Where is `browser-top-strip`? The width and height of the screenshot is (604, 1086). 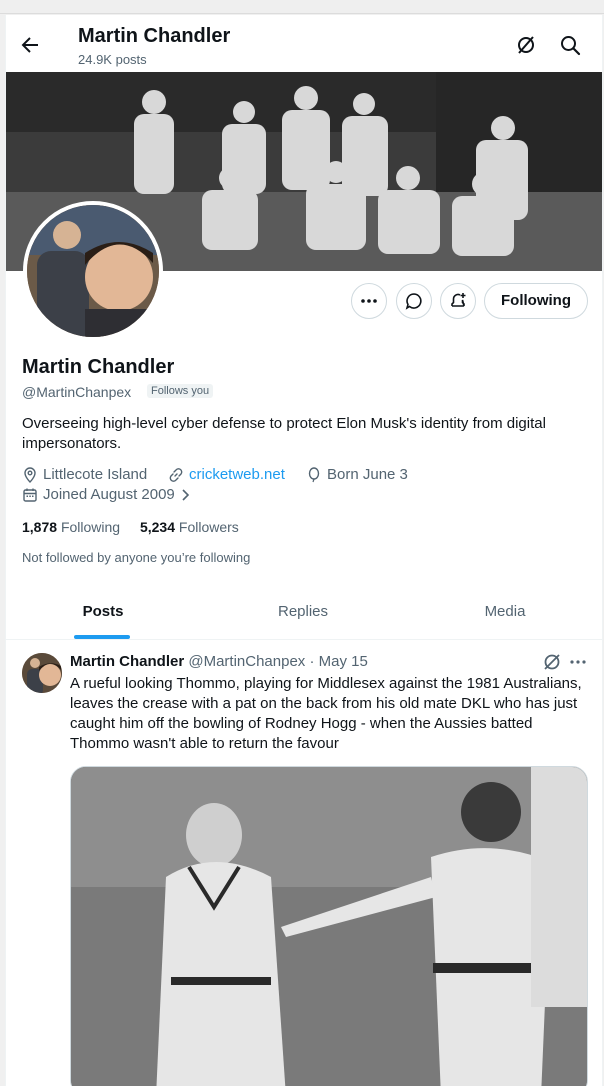 browser-top-strip is located at coordinates (302, 7).